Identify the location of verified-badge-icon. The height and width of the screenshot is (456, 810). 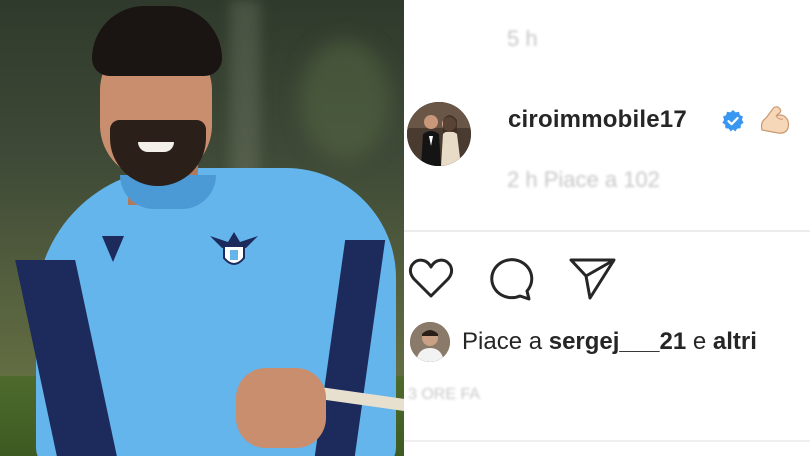
(733, 121).